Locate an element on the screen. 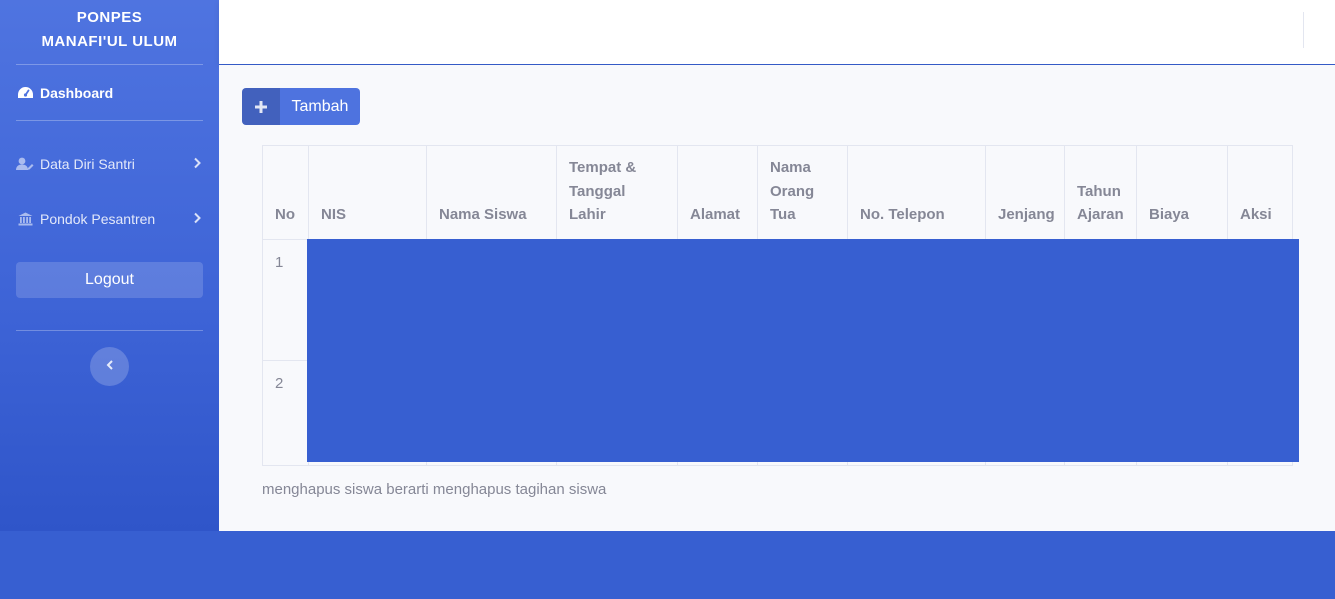  sidebar-item-label: Pondok Pesantren is located at coordinates (98, 219).